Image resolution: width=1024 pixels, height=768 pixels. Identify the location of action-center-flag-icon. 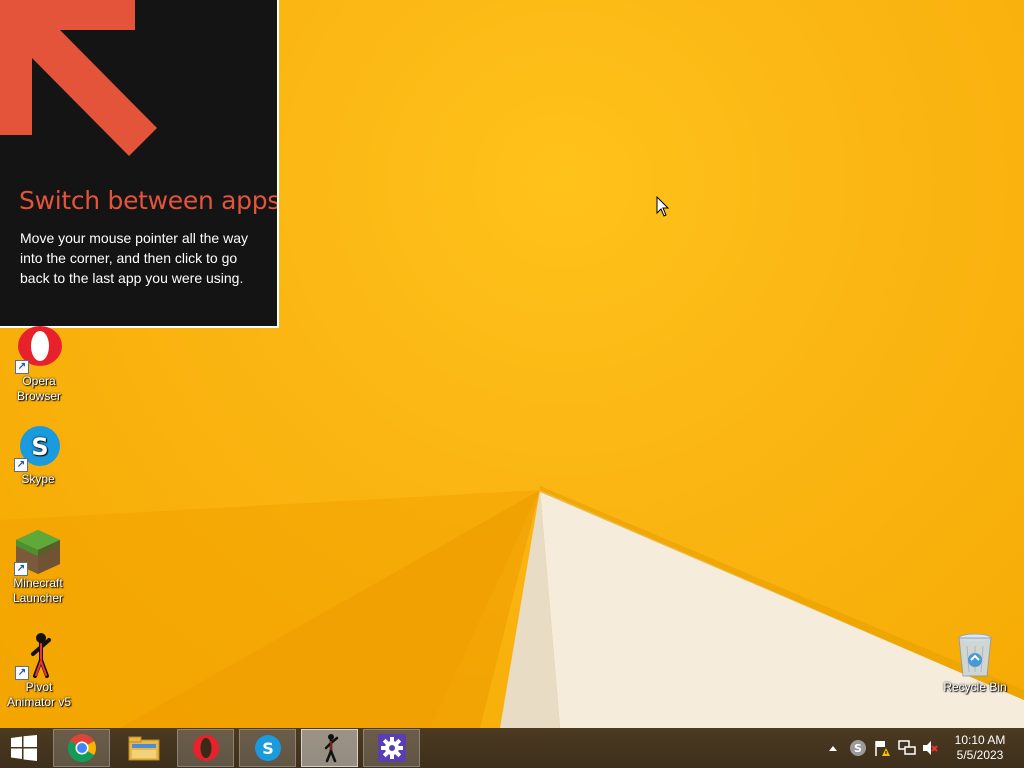
(882, 748).